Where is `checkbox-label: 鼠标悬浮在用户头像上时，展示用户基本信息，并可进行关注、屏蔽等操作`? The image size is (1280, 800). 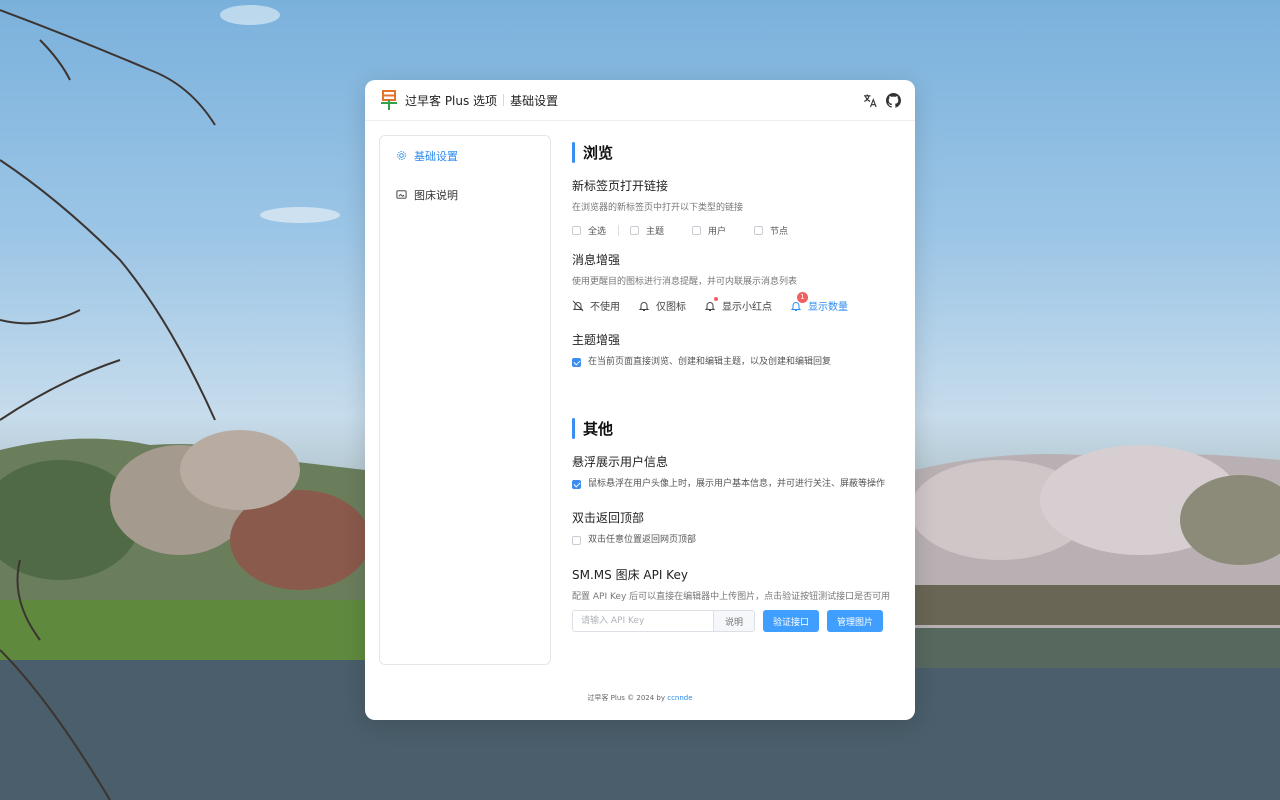
checkbox-label: 鼠标悬浮在用户头像上时，展示用户基本信息，并可进行关注、屏蔽等操作 is located at coordinates (737, 484).